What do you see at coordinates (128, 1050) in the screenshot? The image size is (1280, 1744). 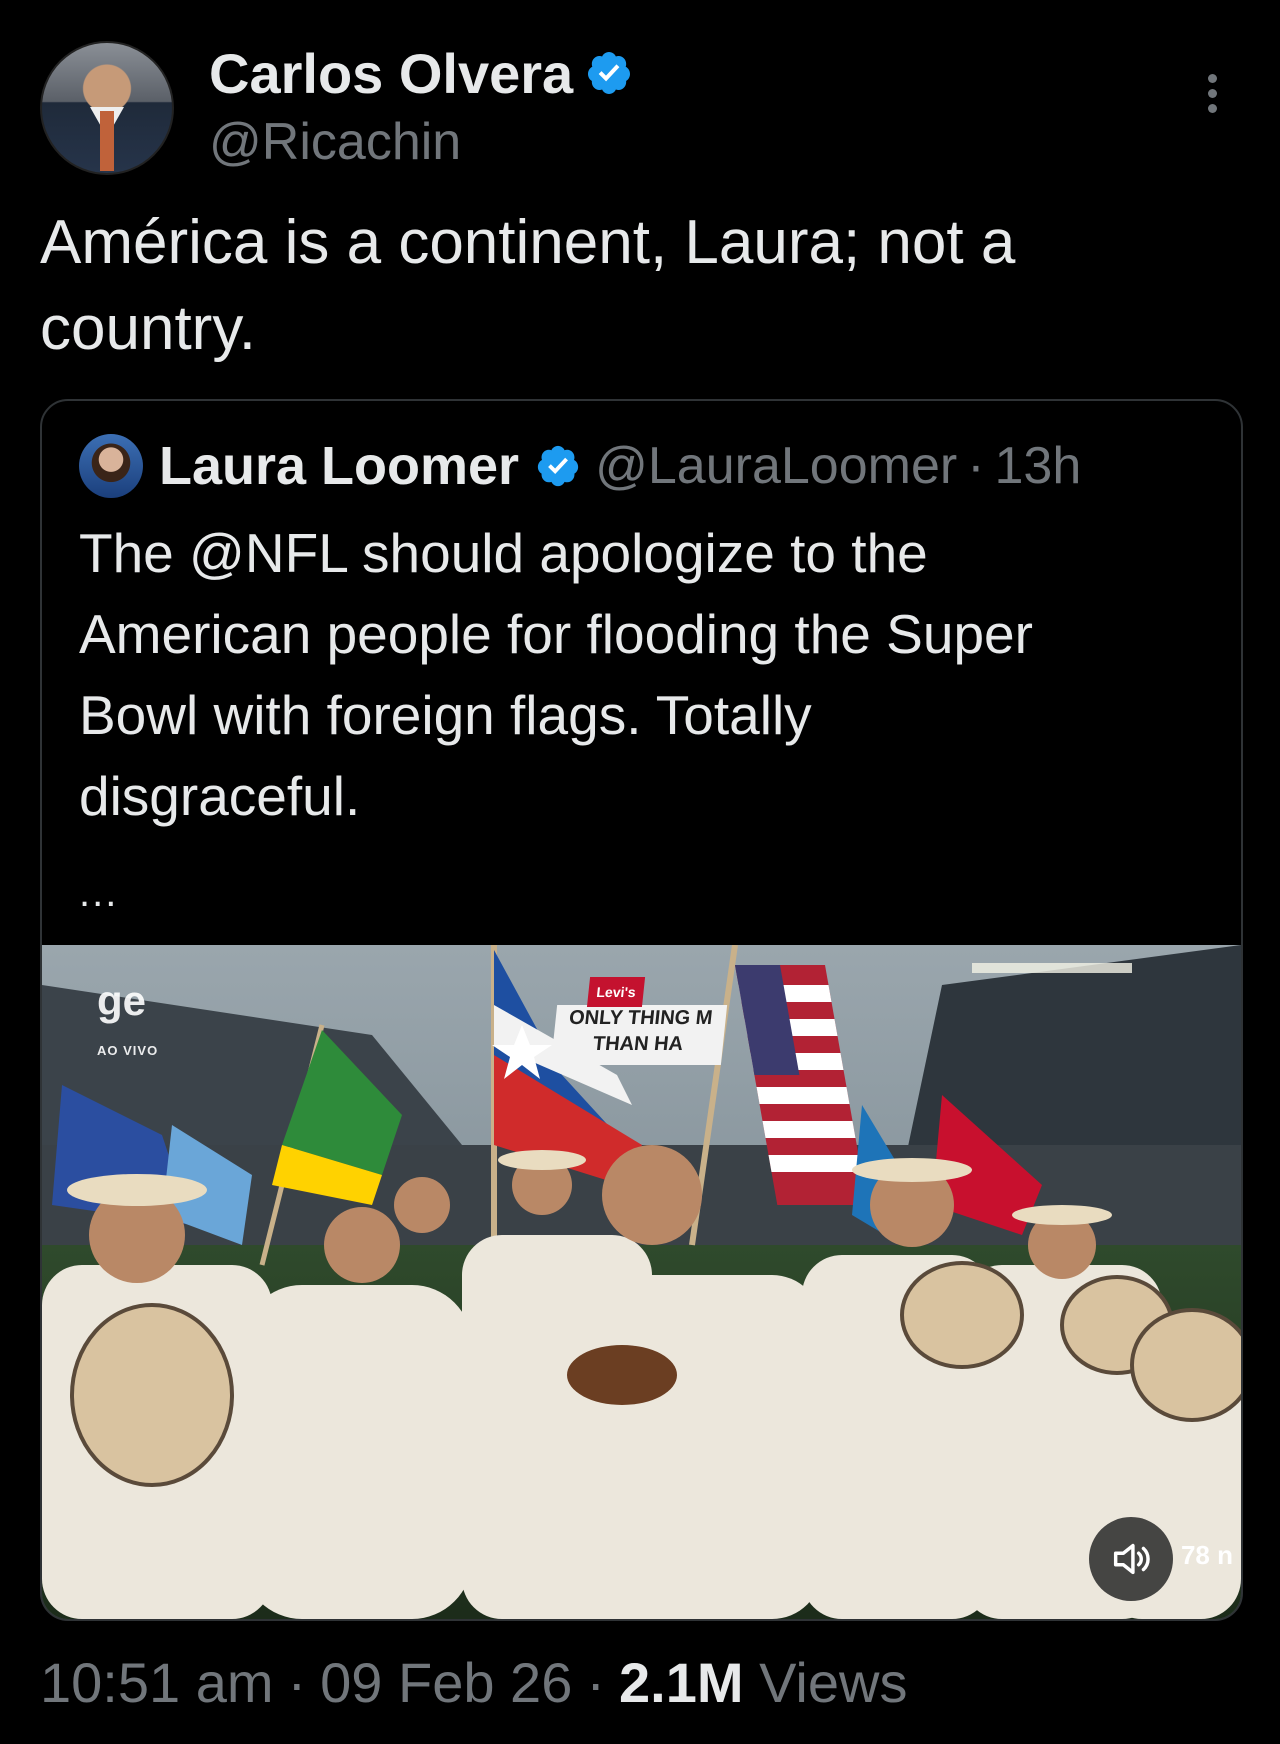 I see `live-label: AO VIVO` at bounding box center [128, 1050].